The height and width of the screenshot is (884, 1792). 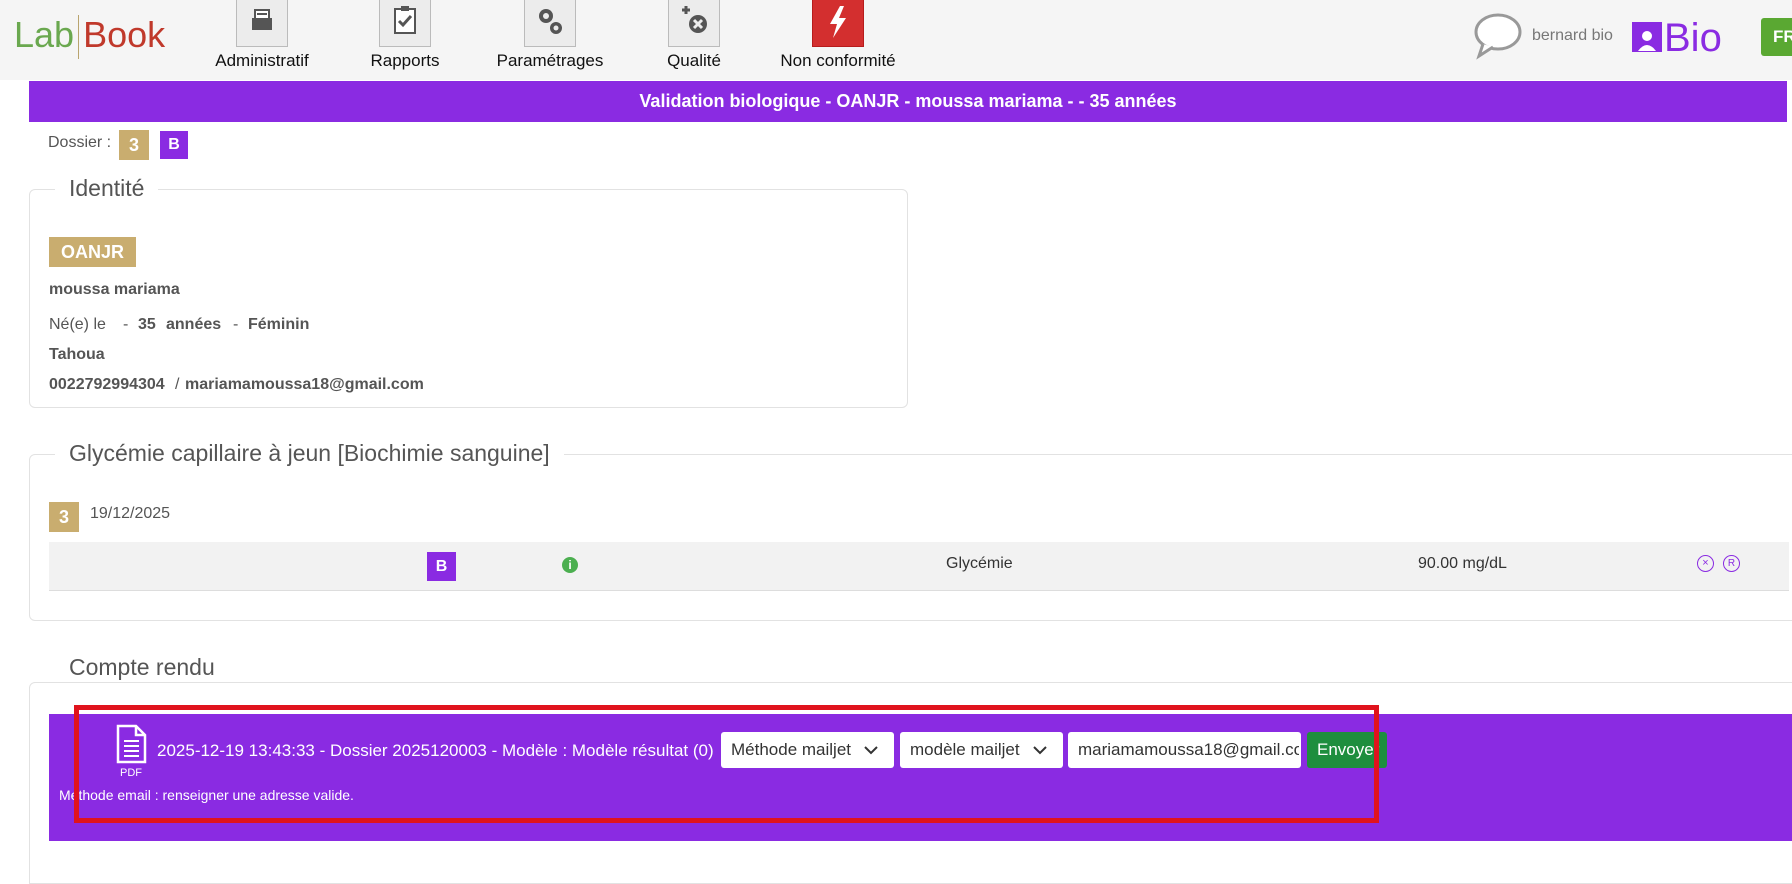 What do you see at coordinates (80, 142) in the screenshot?
I see `dossier-label: Dossier :` at bounding box center [80, 142].